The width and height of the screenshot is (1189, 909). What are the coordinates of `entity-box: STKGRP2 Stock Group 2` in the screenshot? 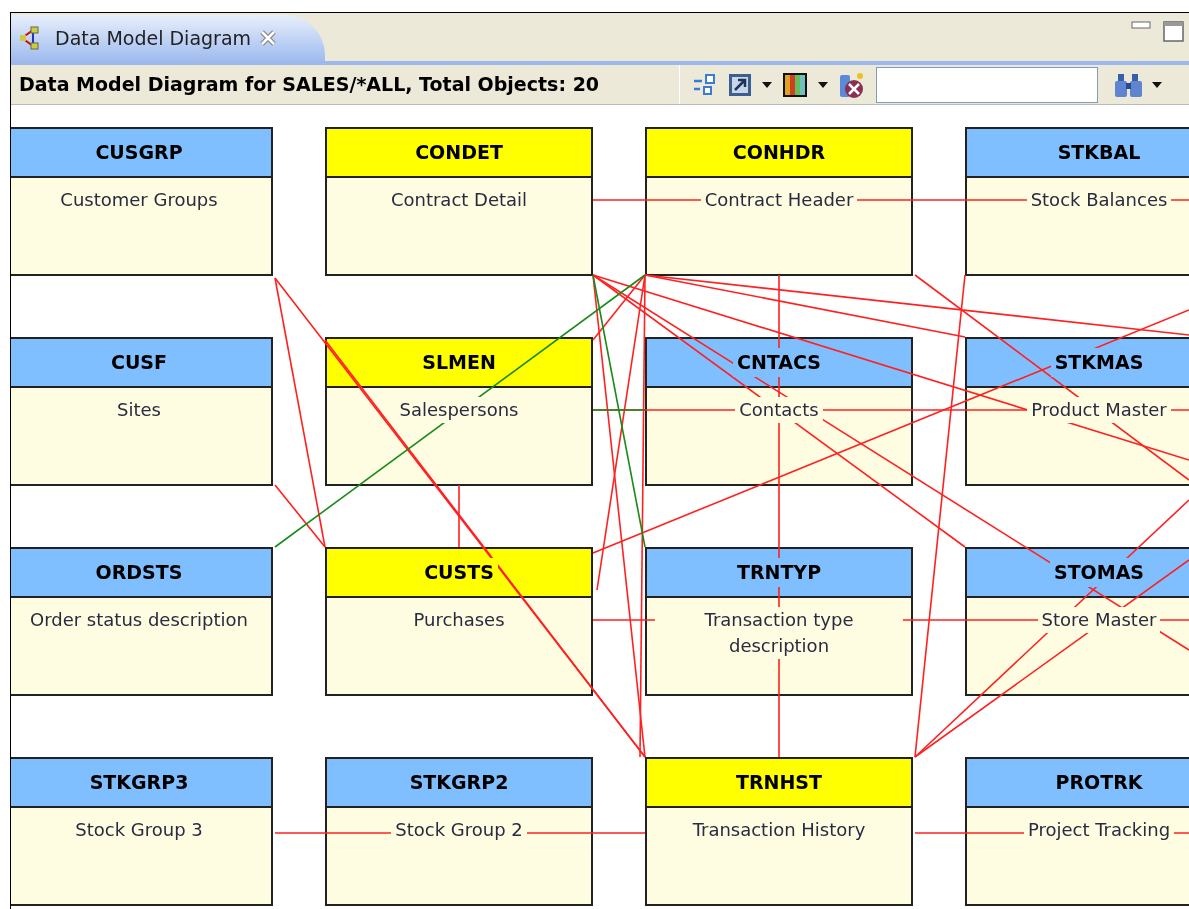 It's located at (459, 831).